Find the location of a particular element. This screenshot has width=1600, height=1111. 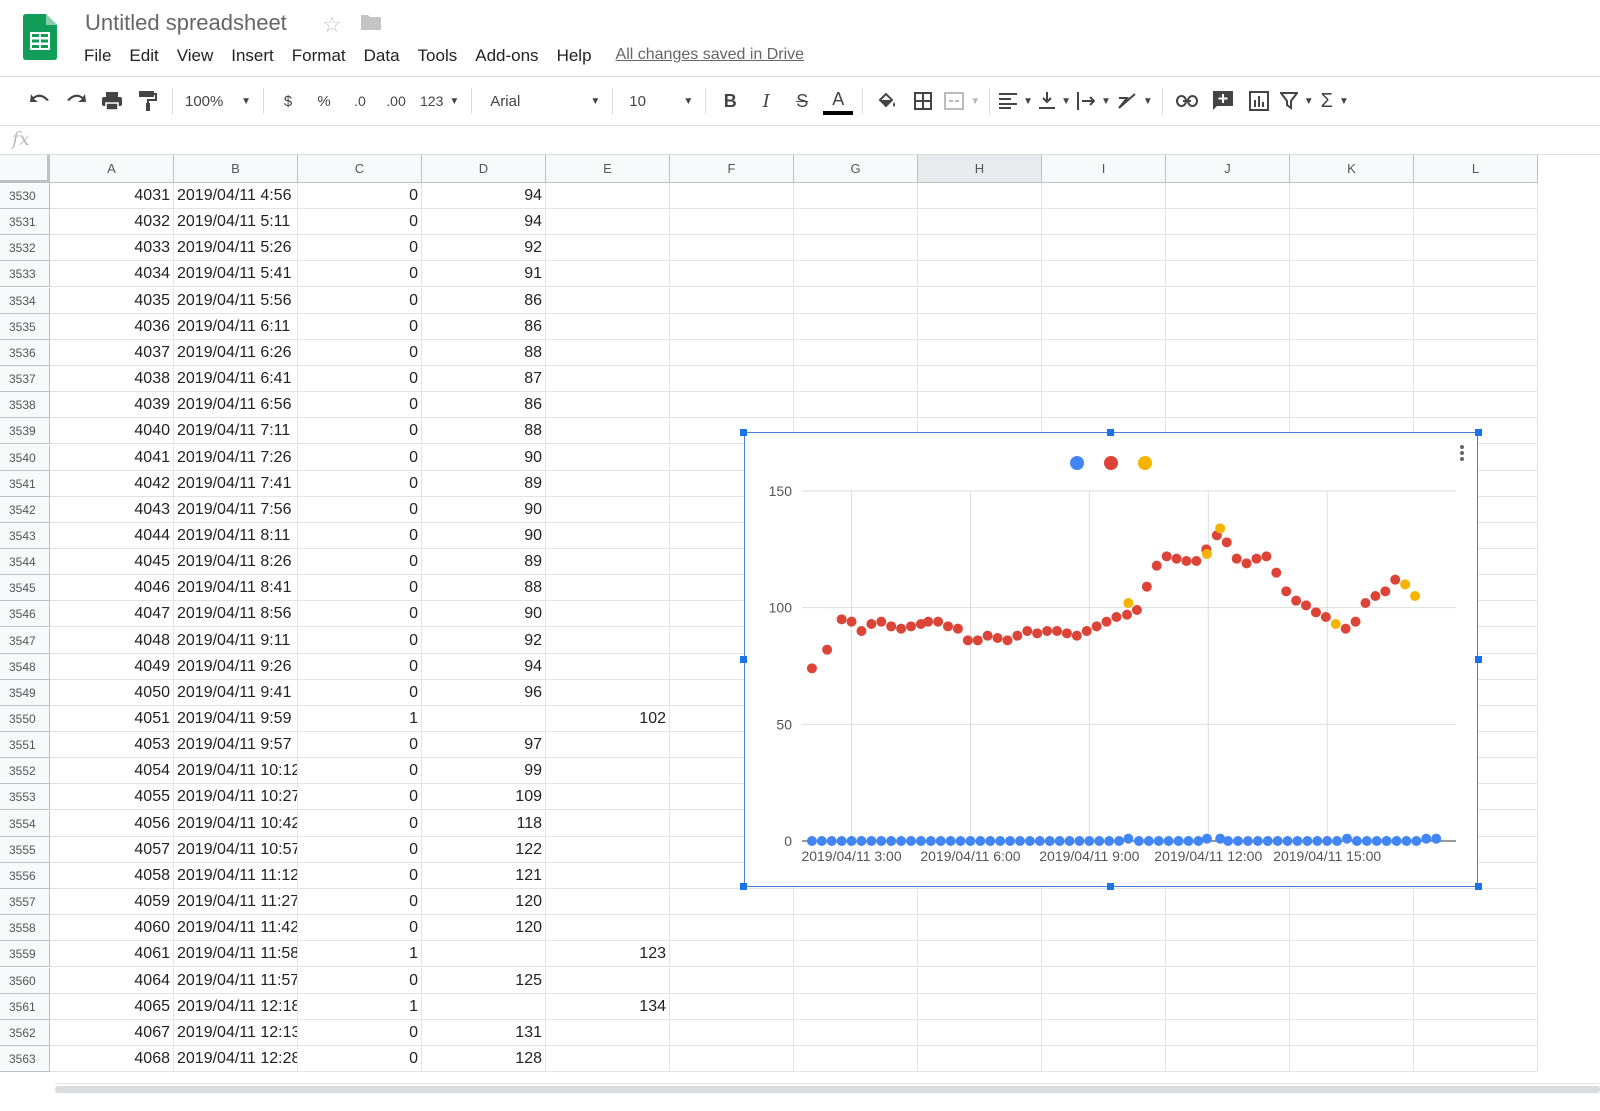

cell-d: 88 is located at coordinates (484, 588).